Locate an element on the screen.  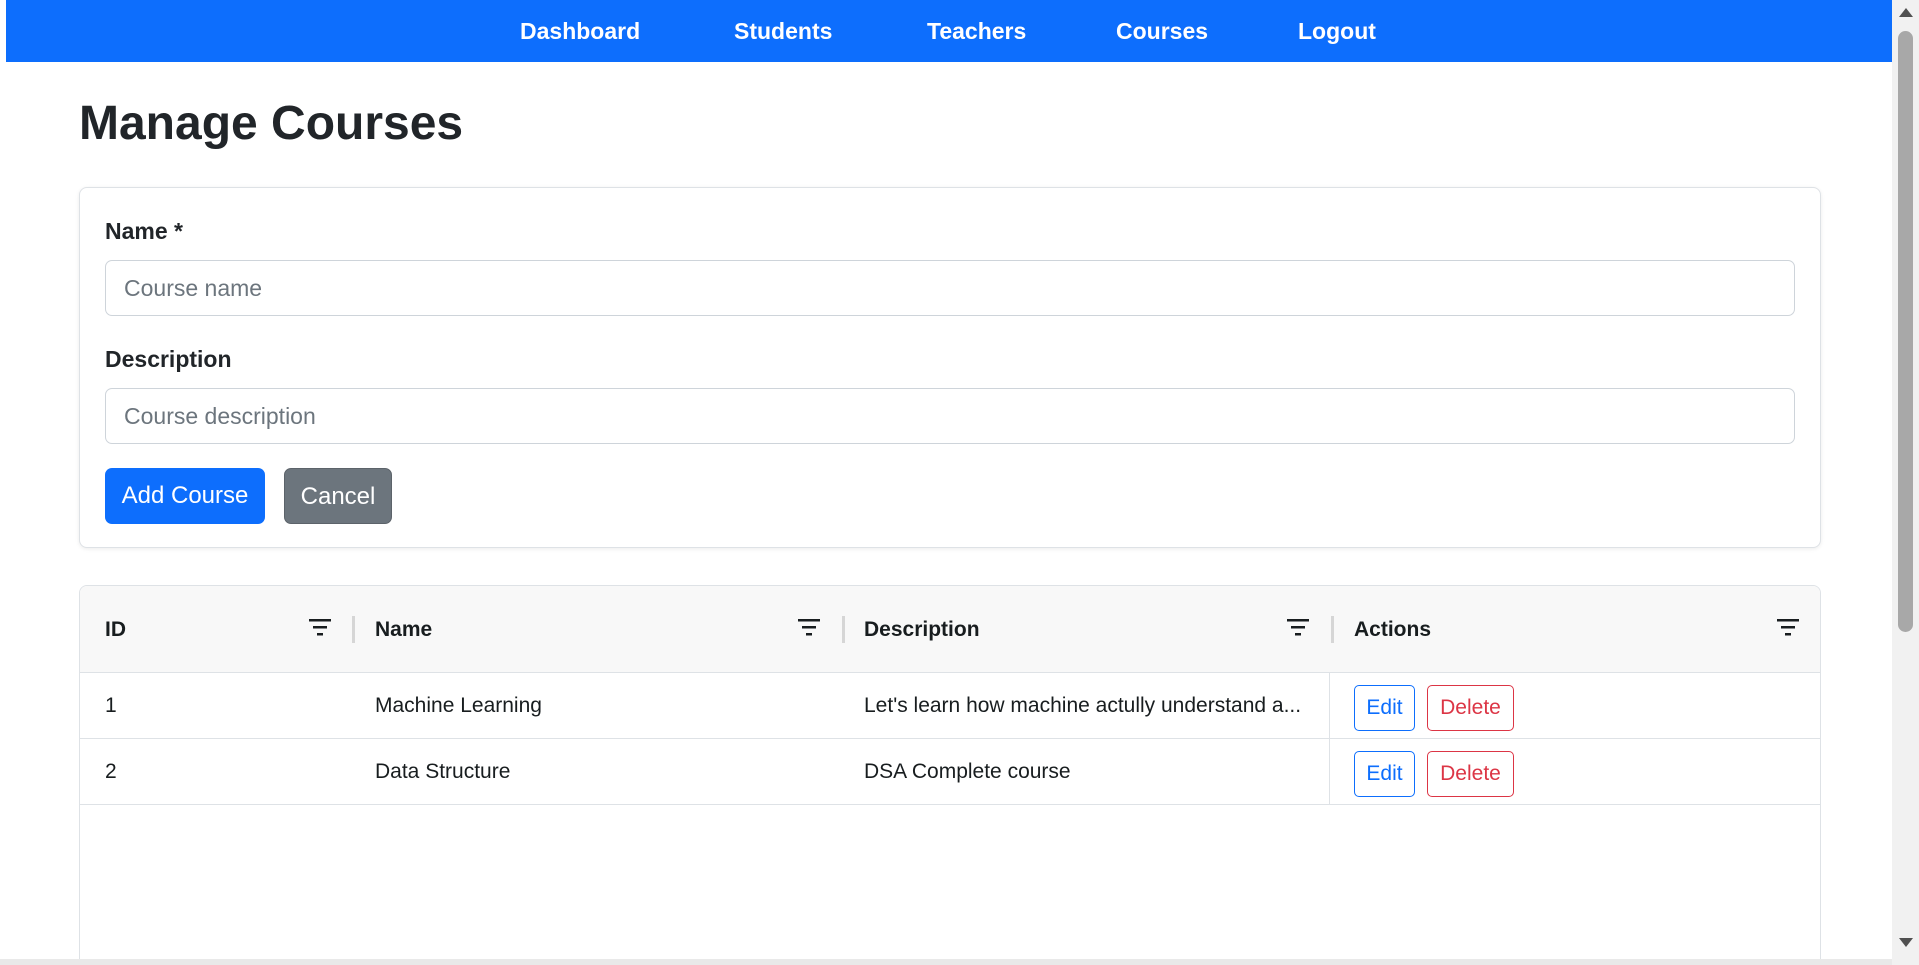
cell-id: 1 is located at coordinates (111, 705).